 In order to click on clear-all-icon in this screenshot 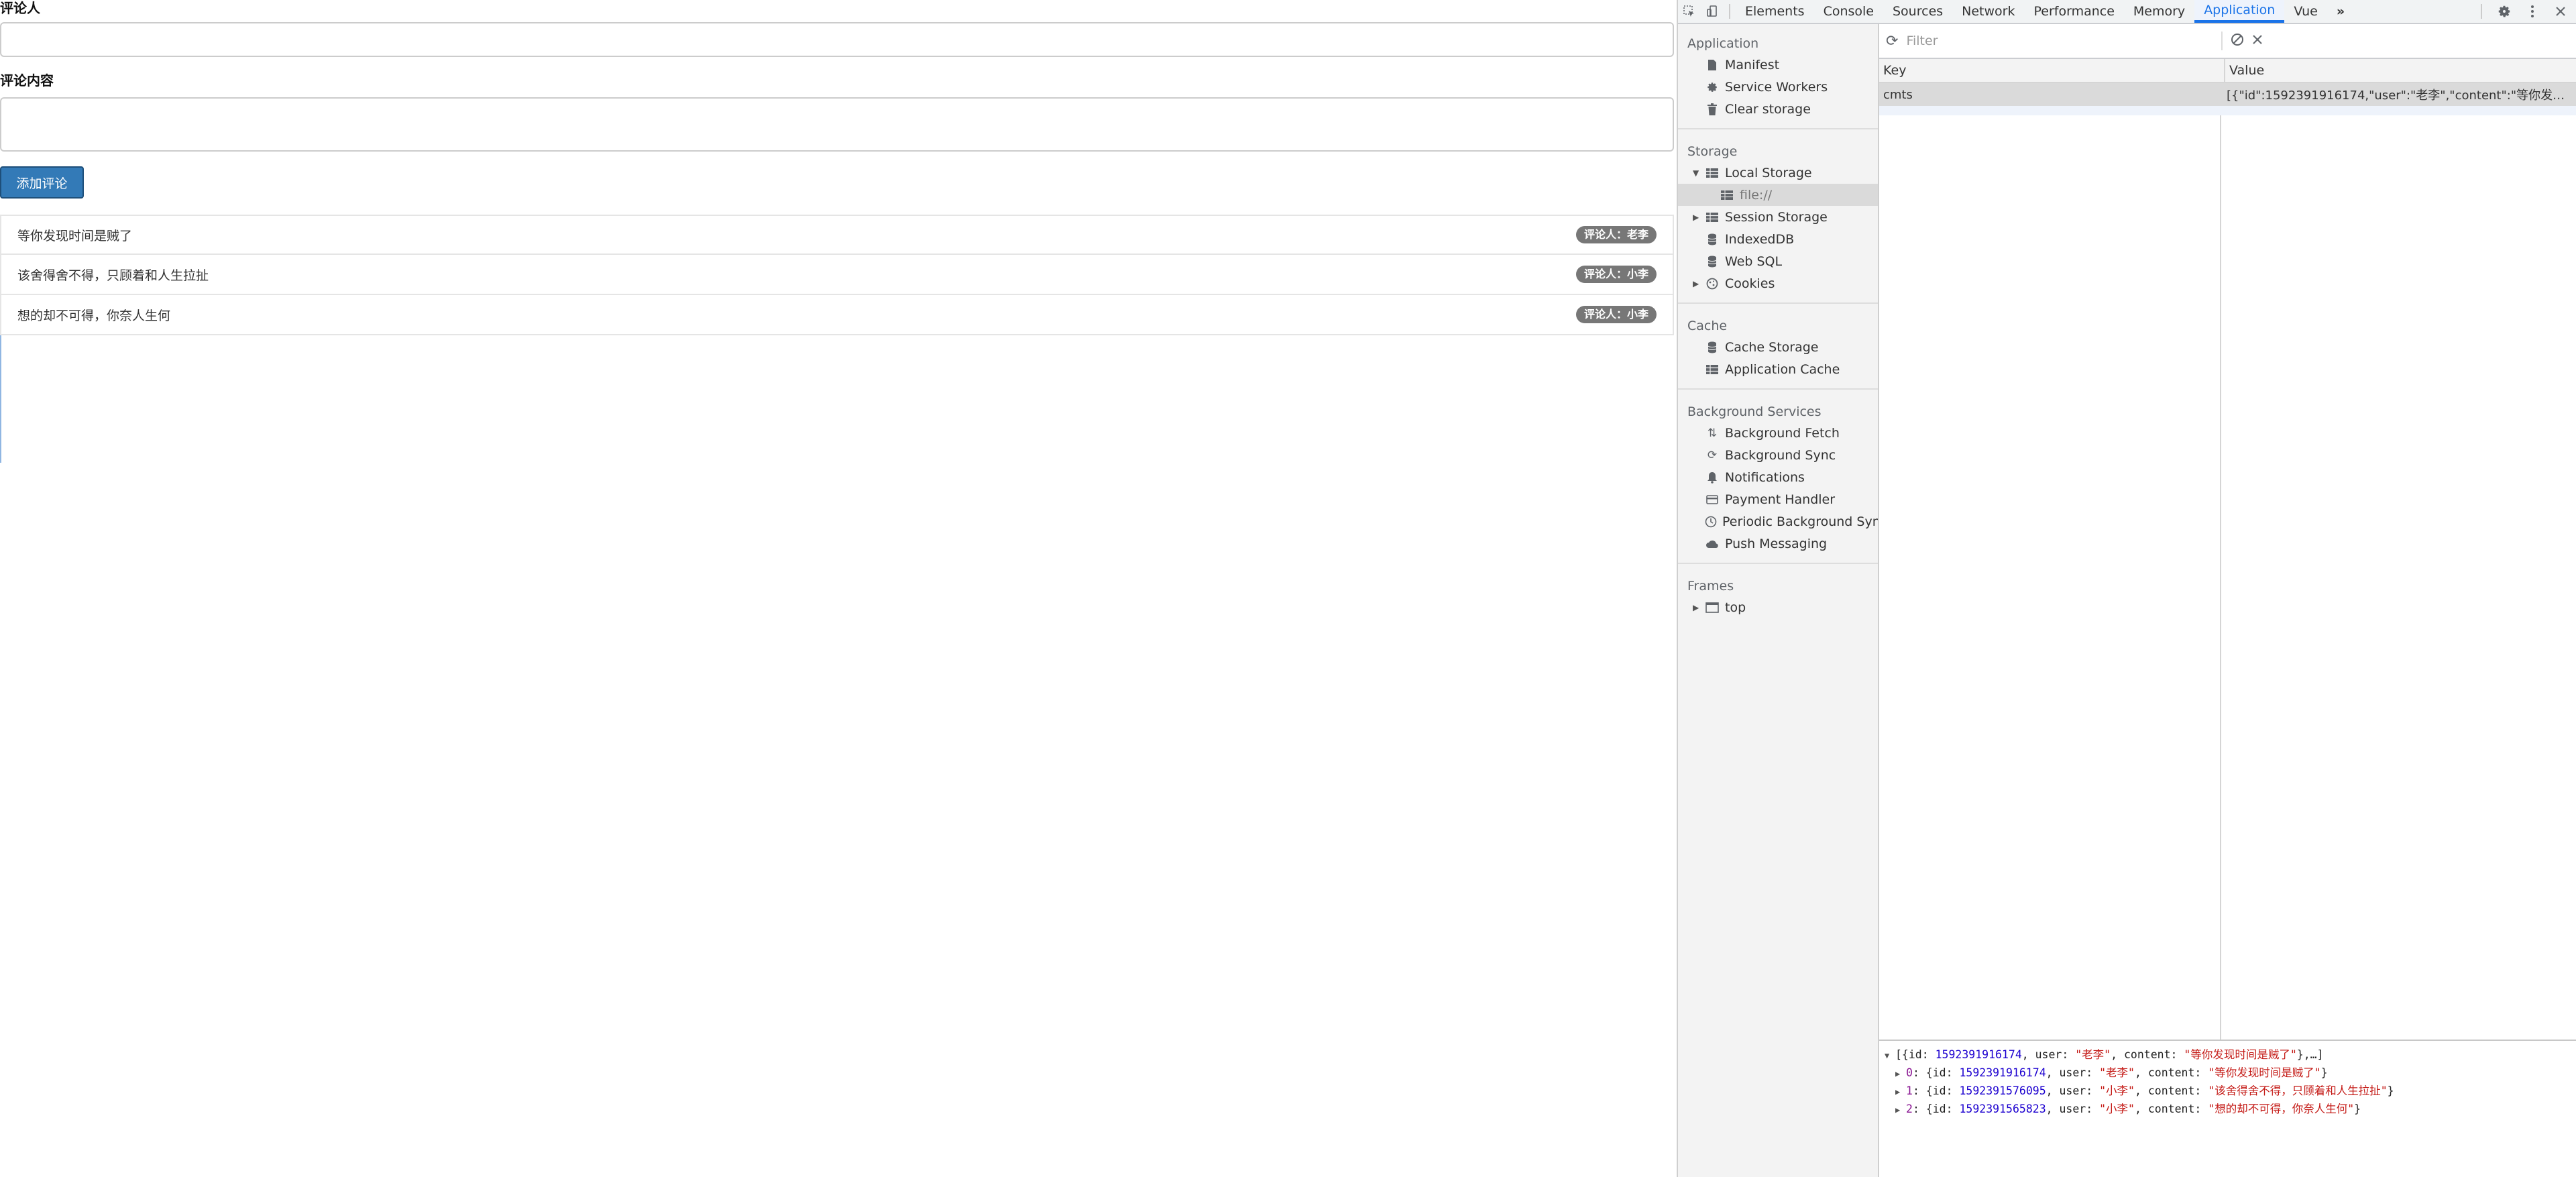, I will do `click(2237, 41)`.